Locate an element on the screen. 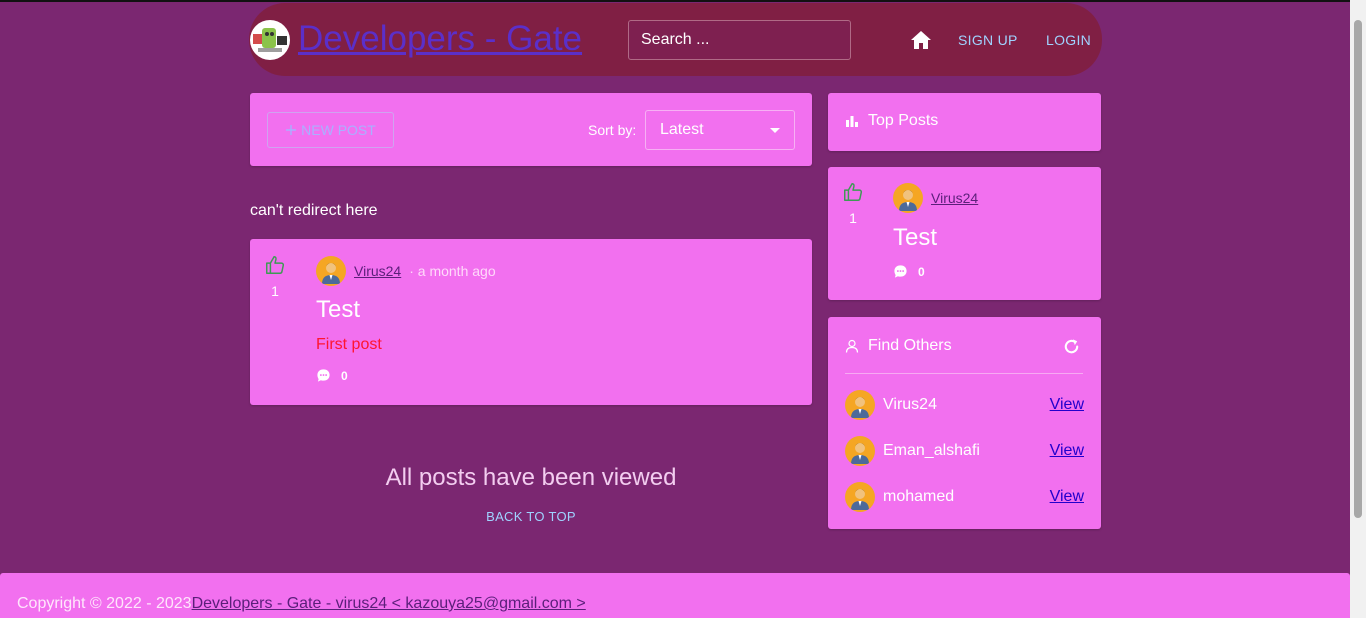  post-author-row: Virus24 · a month ago is located at coordinates (406, 271).